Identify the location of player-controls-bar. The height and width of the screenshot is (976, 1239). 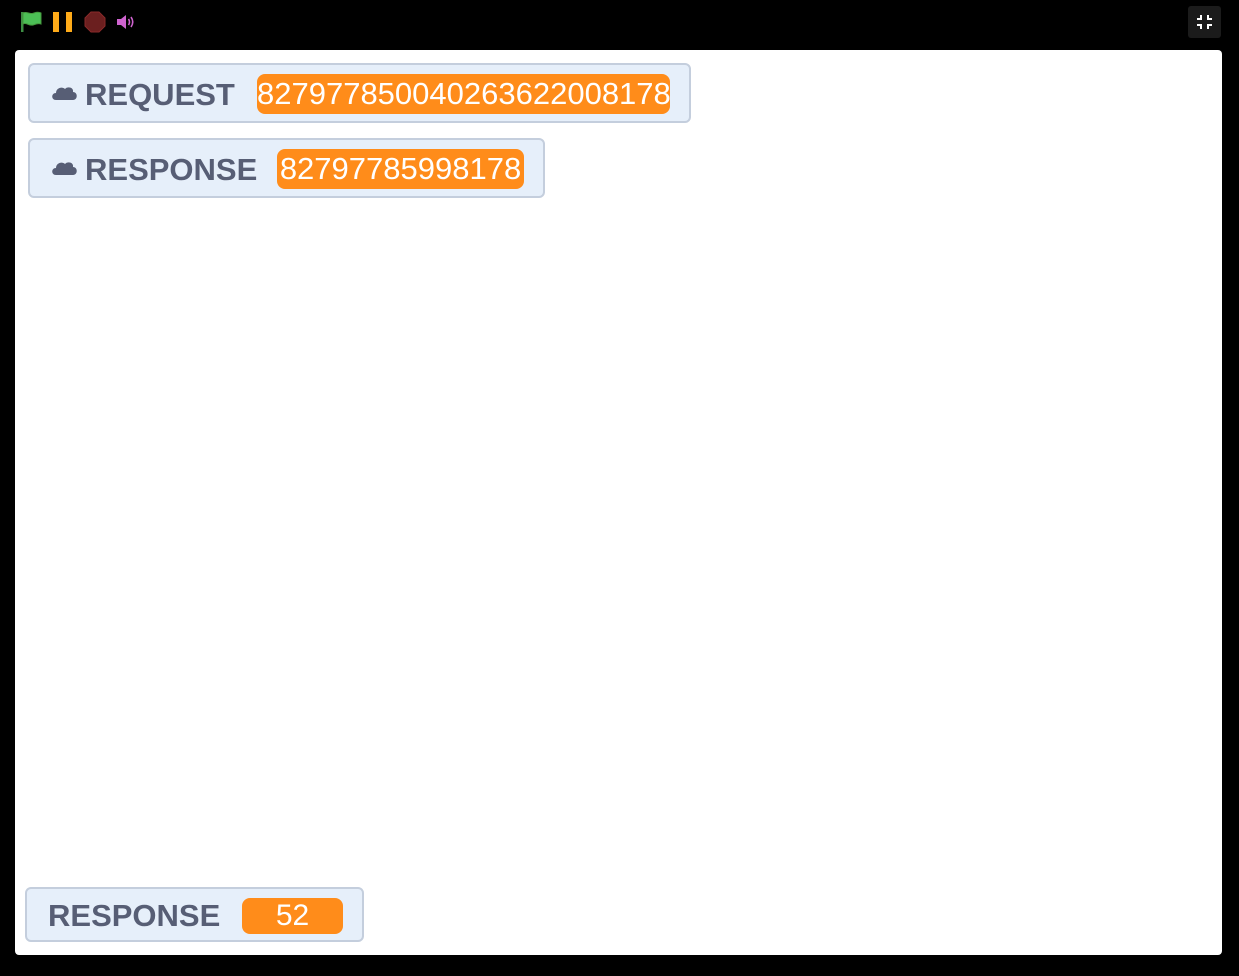
(619, 24).